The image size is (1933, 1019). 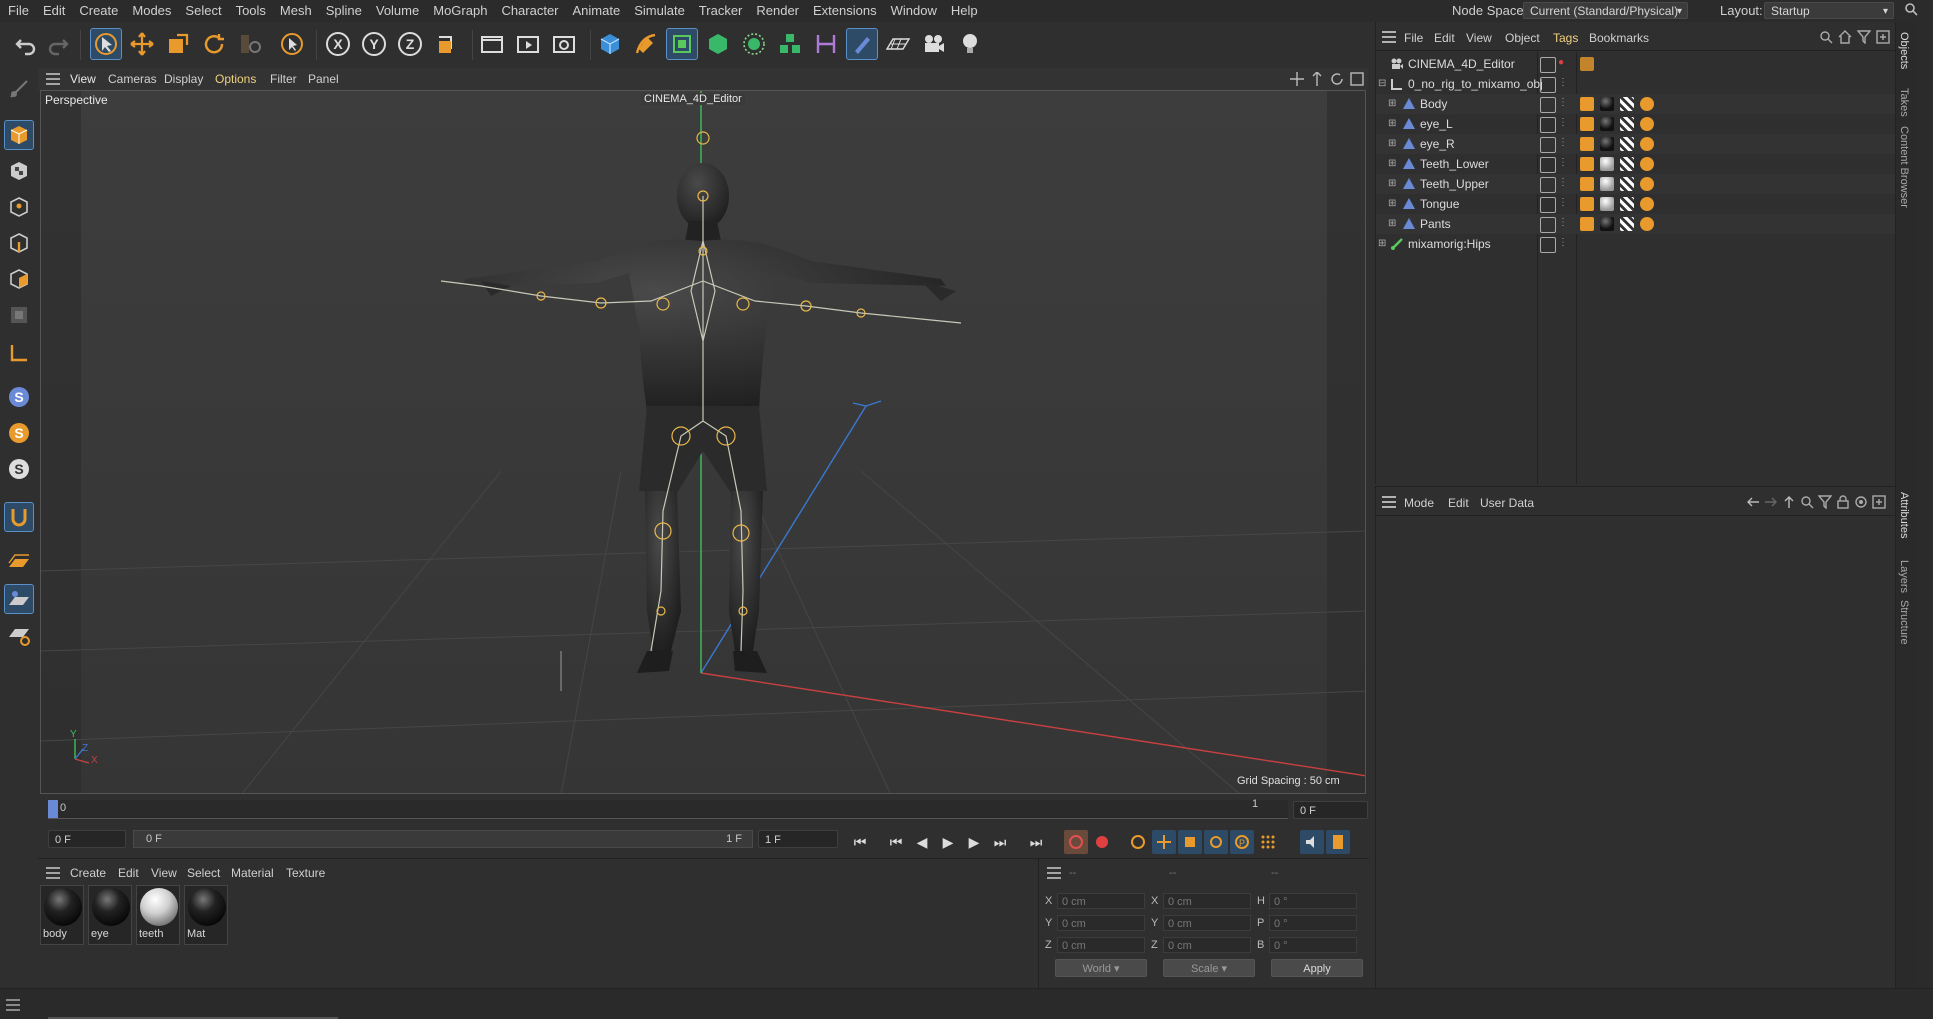 What do you see at coordinates (83, 79) in the screenshot?
I see `viewport-menu-view: View` at bounding box center [83, 79].